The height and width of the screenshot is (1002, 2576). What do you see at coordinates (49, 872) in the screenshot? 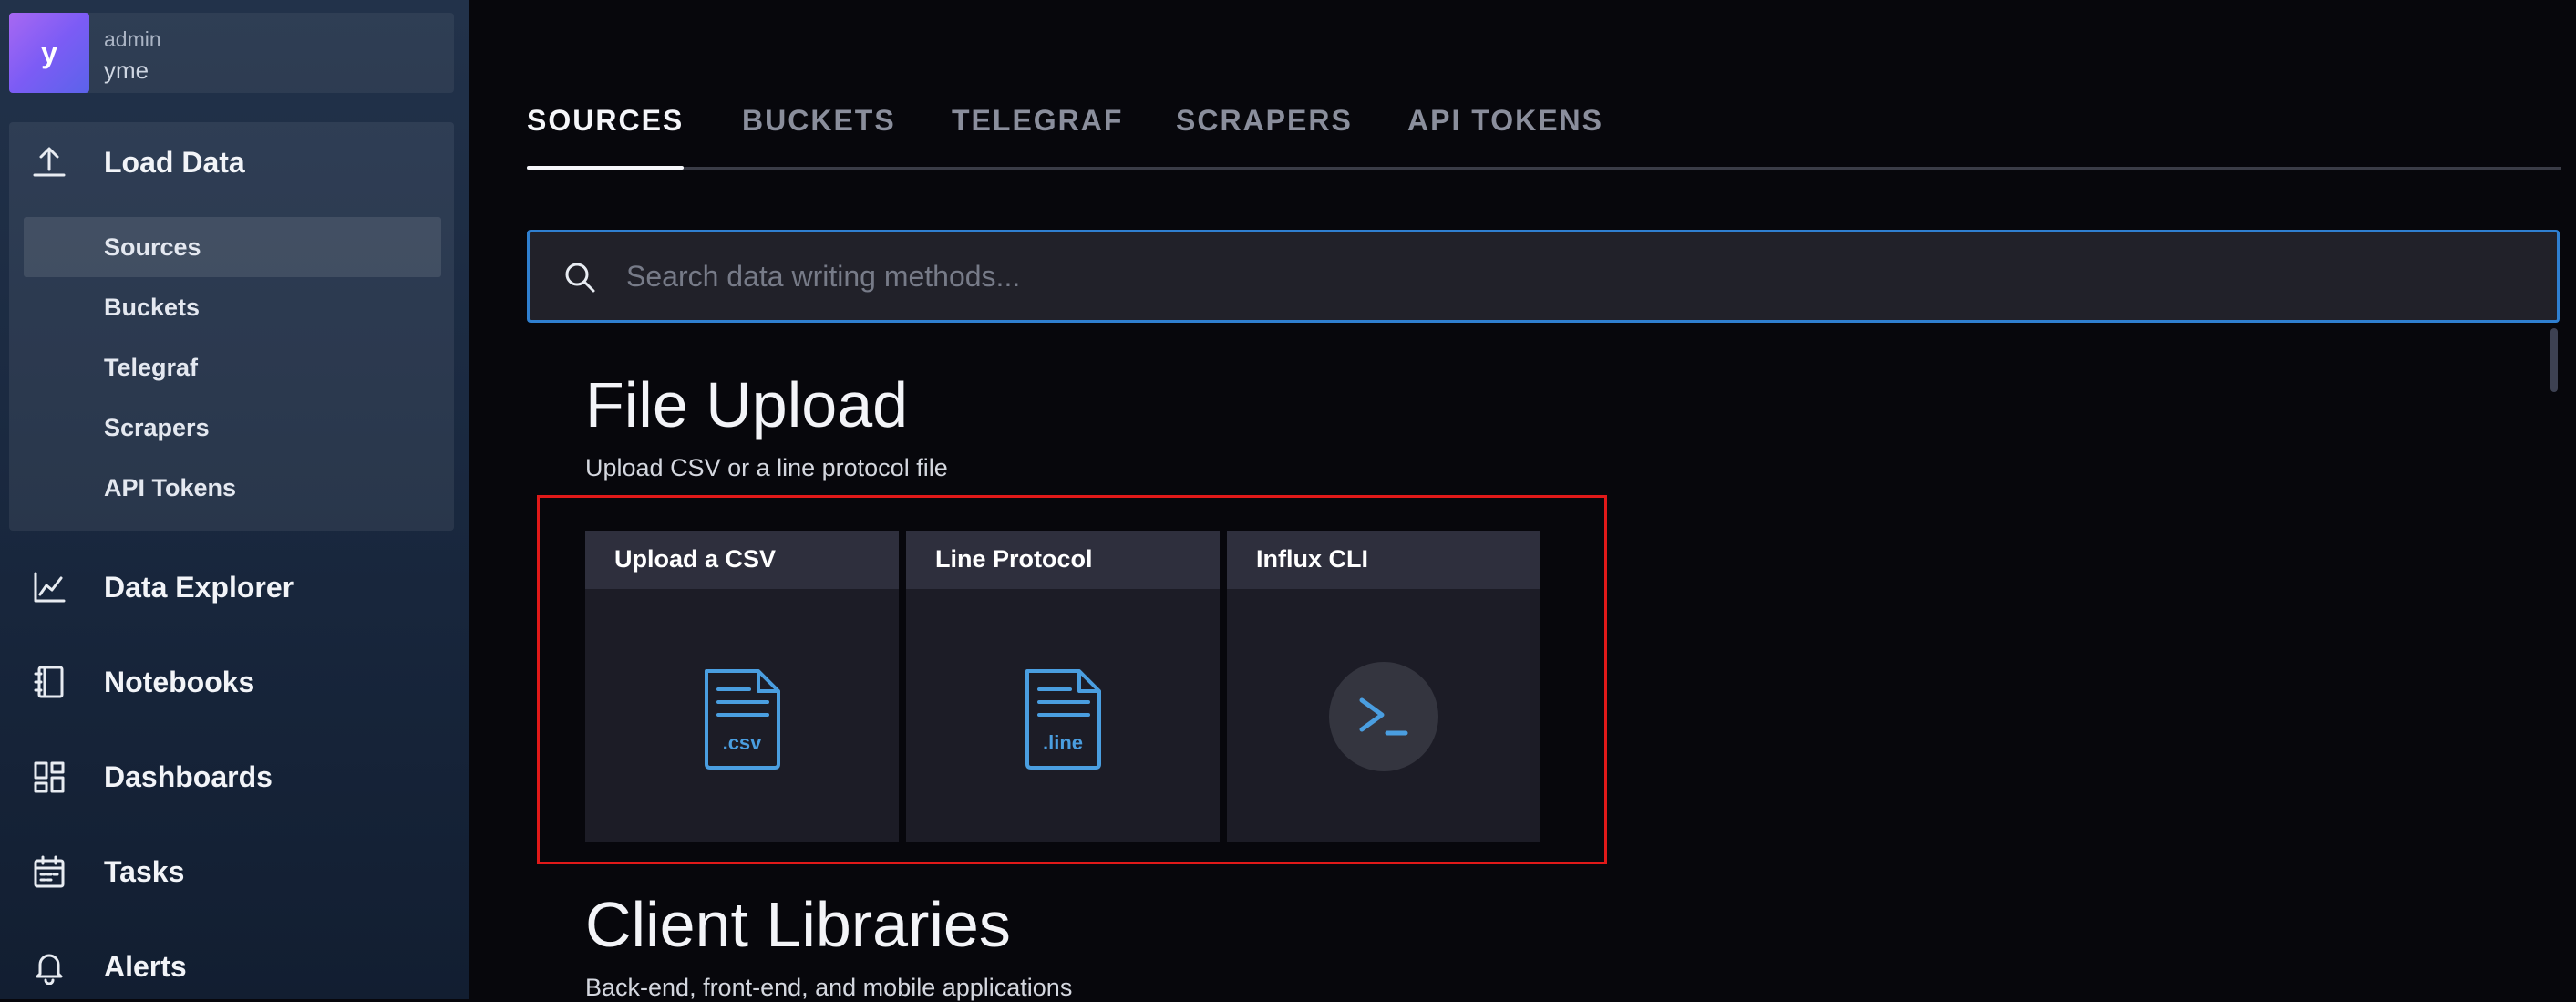
I see `calendar-icon` at bounding box center [49, 872].